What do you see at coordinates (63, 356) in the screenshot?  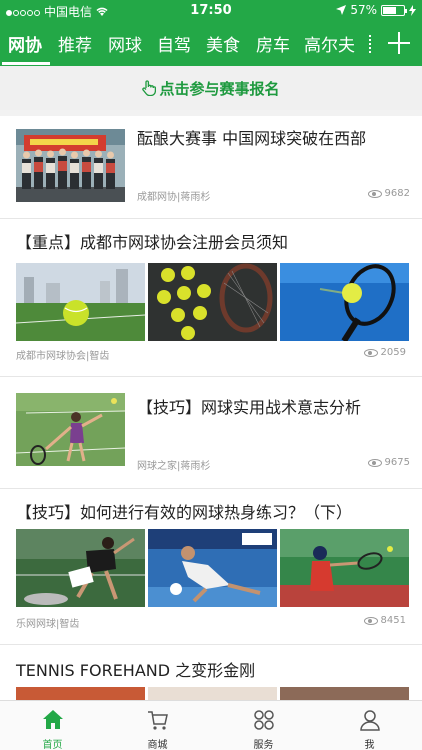 I see `article-source: 成都市网球协会|智齿` at bounding box center [63, 356].